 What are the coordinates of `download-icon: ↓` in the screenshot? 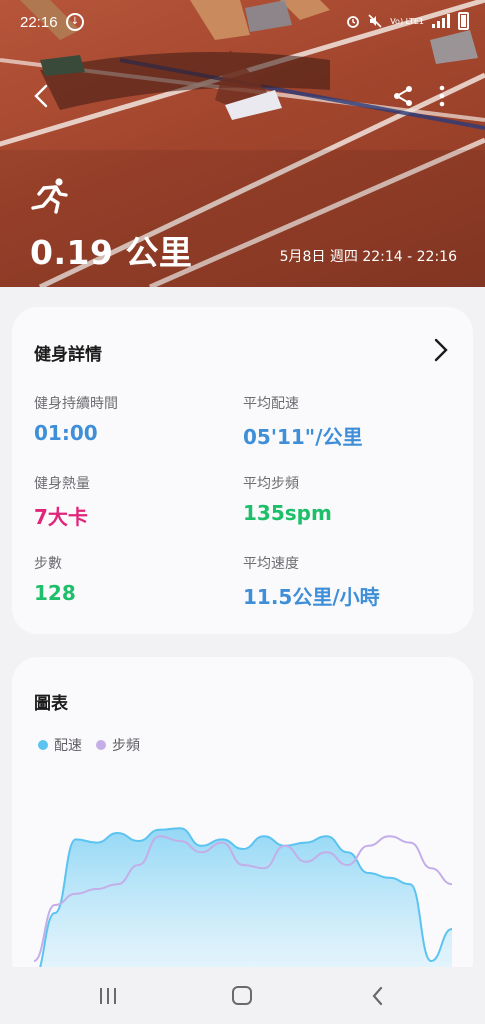 It's located at (75, 22).